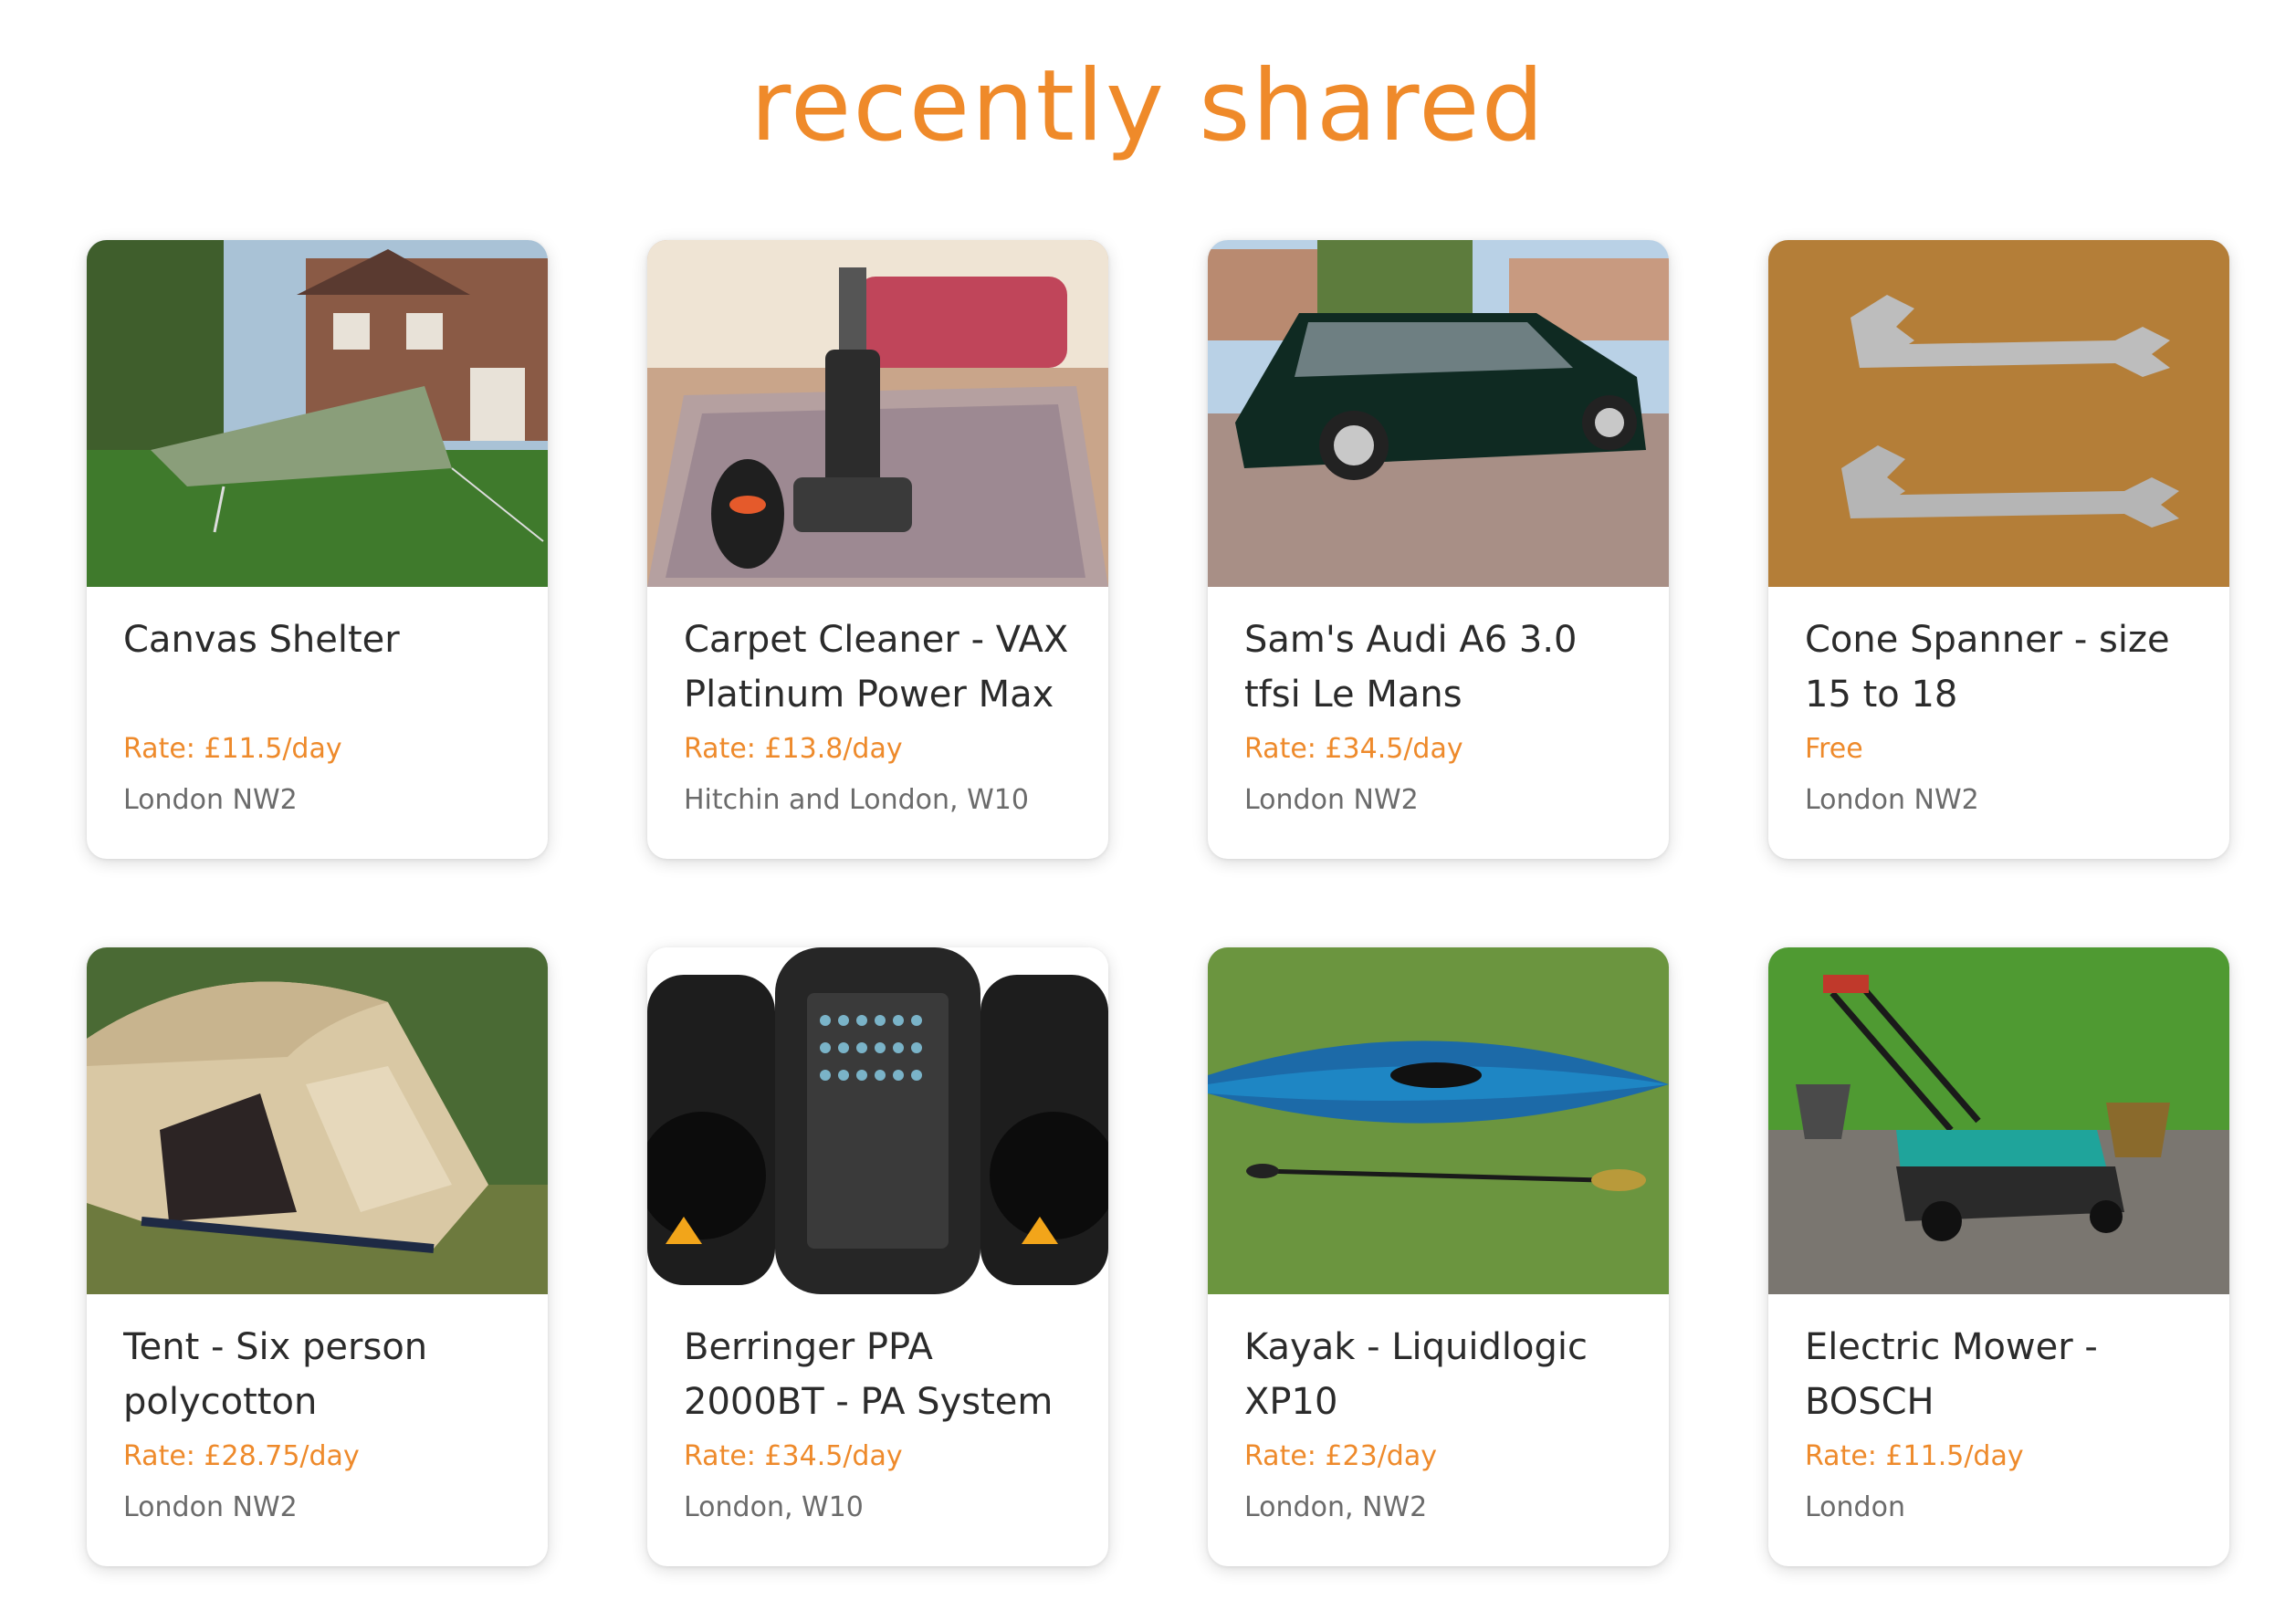 The width and height of the screenshot is (2296, 1600). Describe the element at coordinates (317, 667) in the screenshot. I see `listing-title: Canvas Shelter` at that location.